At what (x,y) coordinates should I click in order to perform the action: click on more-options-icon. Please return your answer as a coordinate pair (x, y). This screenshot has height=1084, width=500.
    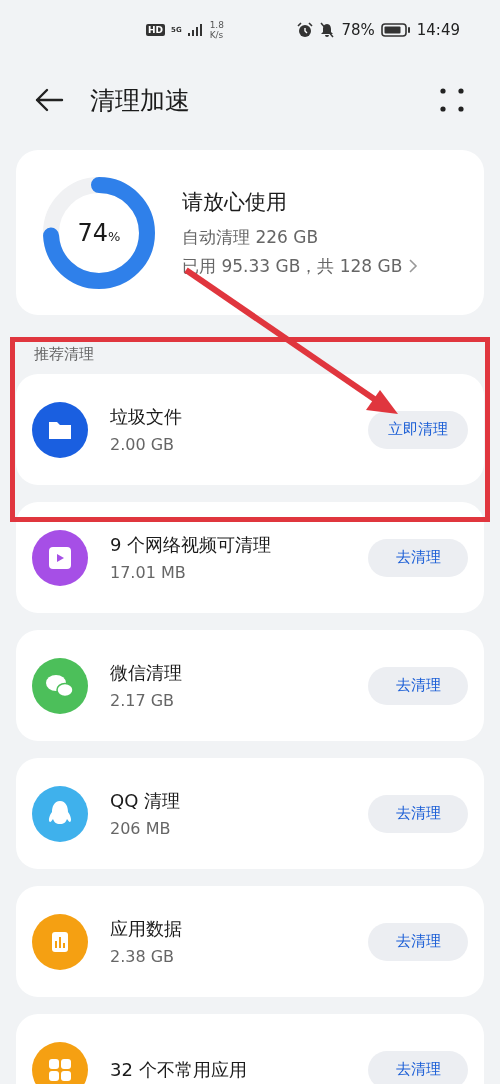
    Looking at the image, I should click on (452, 100).